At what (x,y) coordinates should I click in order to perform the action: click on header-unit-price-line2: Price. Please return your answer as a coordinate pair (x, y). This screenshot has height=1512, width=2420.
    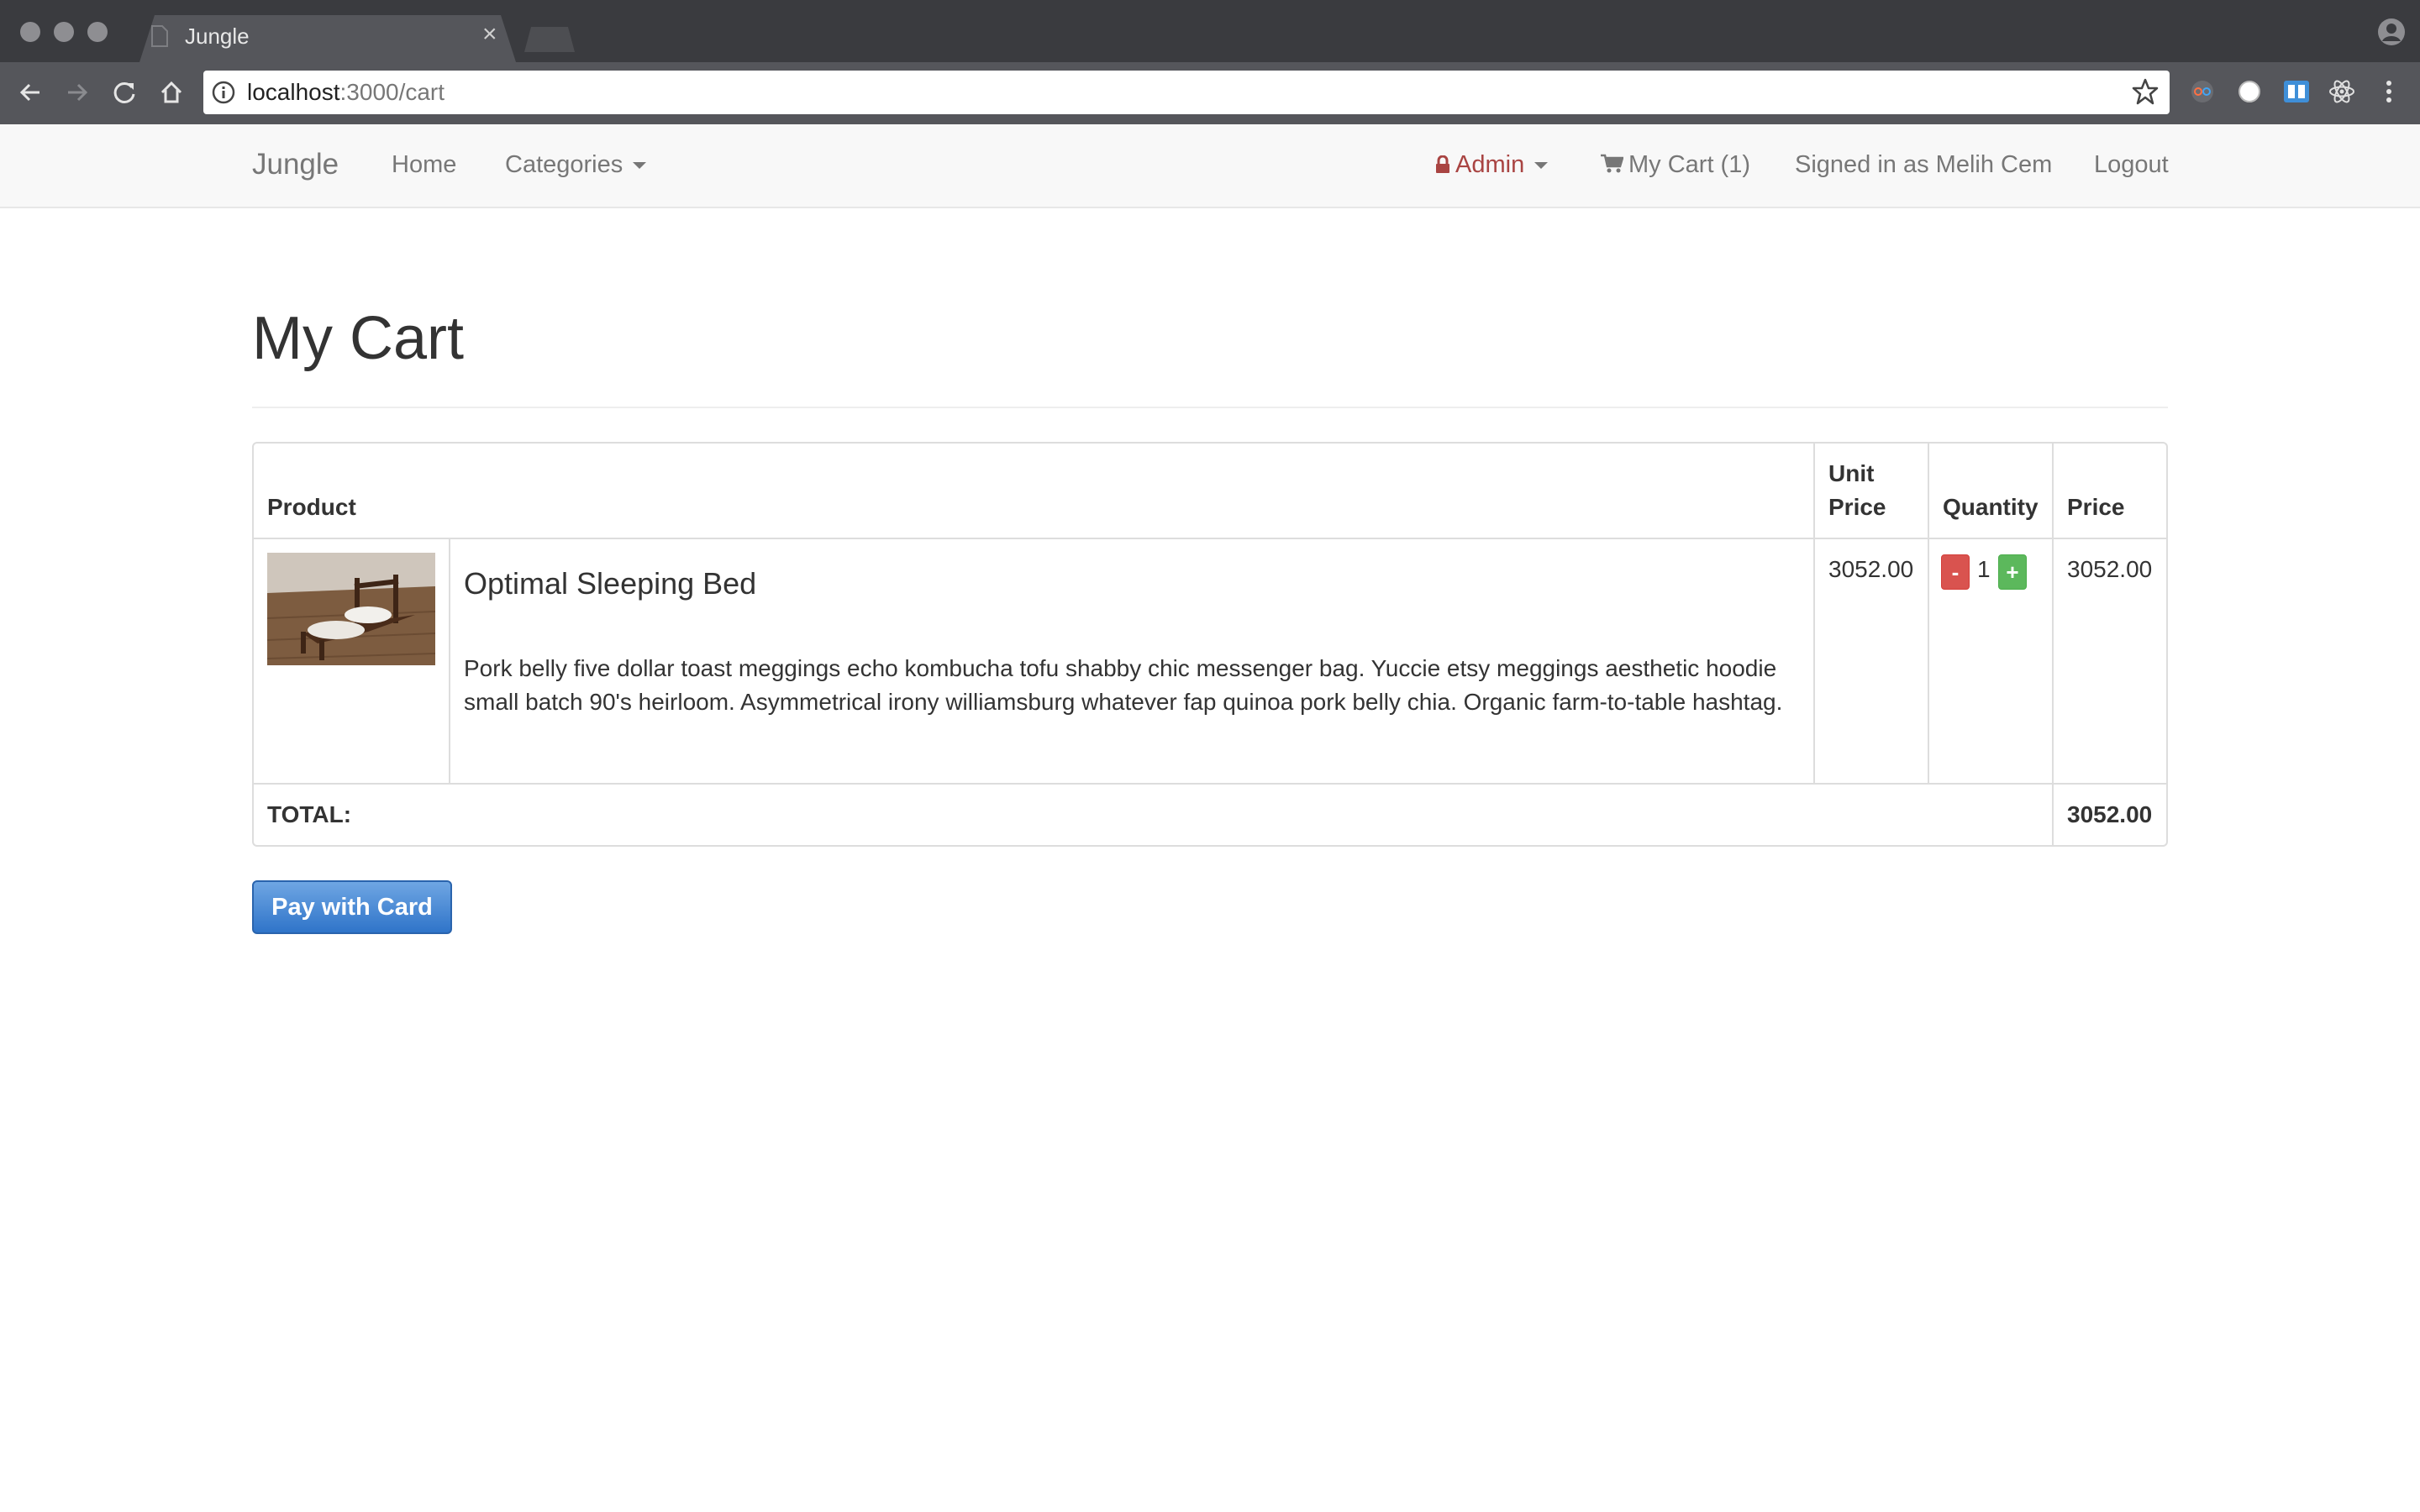
    Looking at the image, I should click on (1857, 507).